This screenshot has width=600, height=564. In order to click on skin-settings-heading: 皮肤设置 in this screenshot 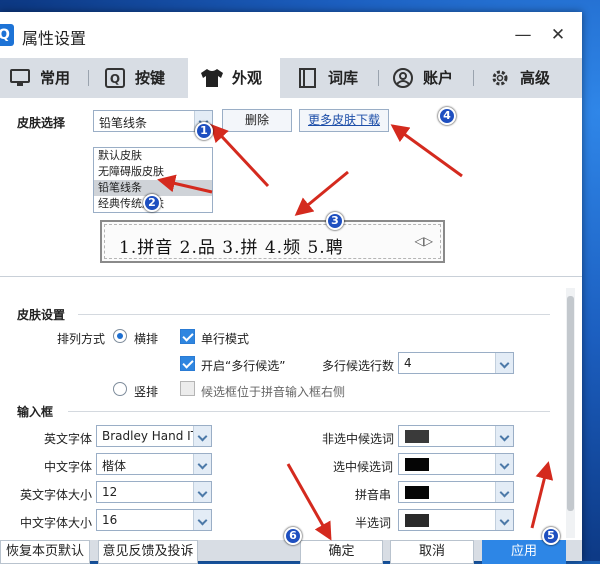, I will do `click(41, 315)`.